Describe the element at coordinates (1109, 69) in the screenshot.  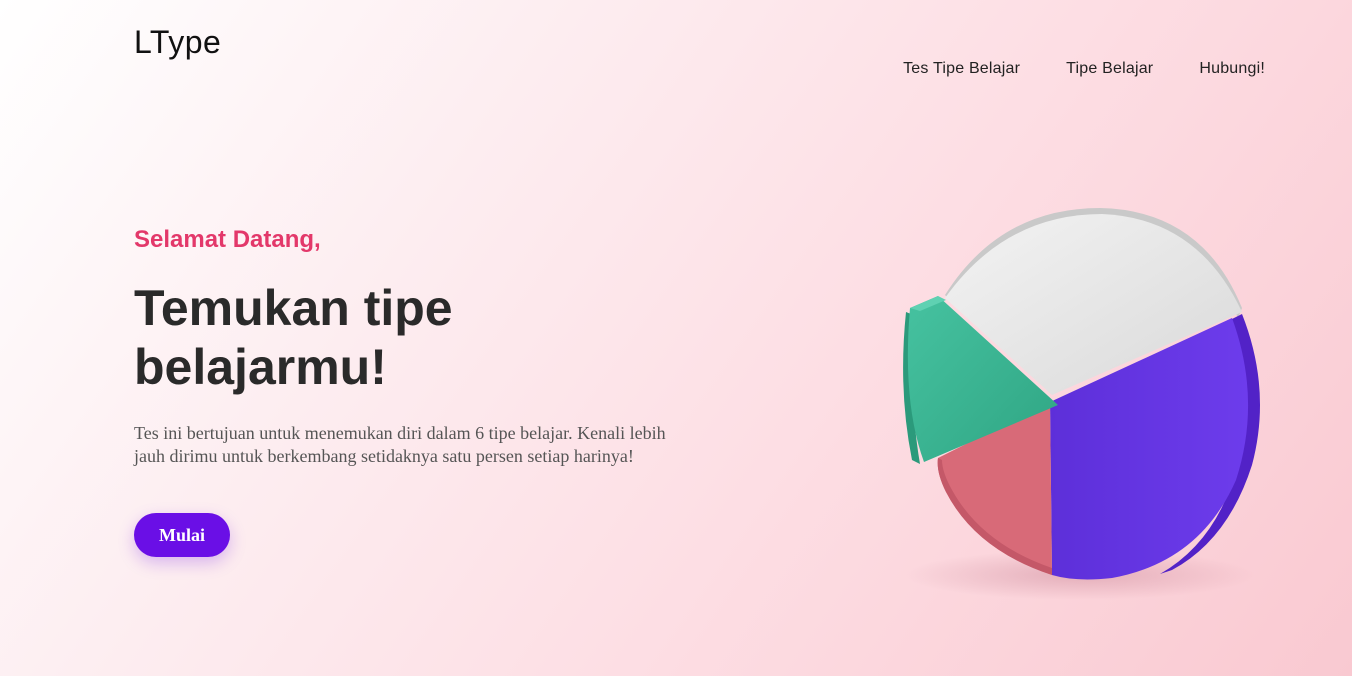
I see `nav-link-tipe-belajar: Tipe Belajar` at that location.